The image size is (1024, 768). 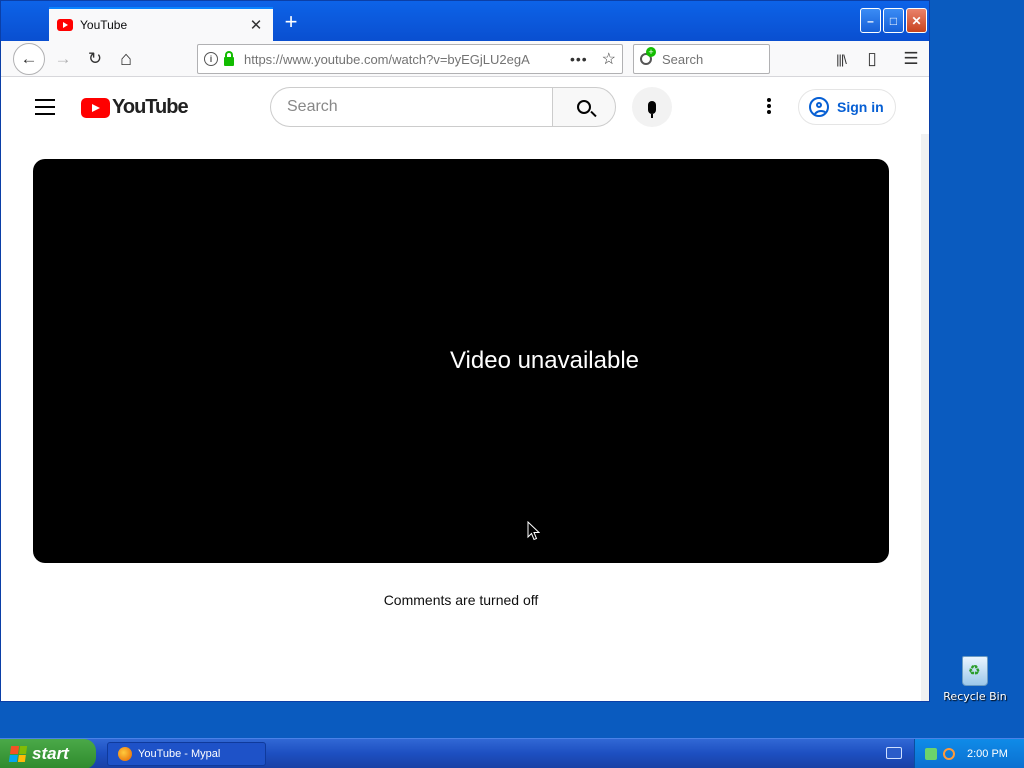 What do you see at coordinates (150, 107) in the screenshot?
I see `youtube-wordmark: YouTube` at bounding box center [150, 107].